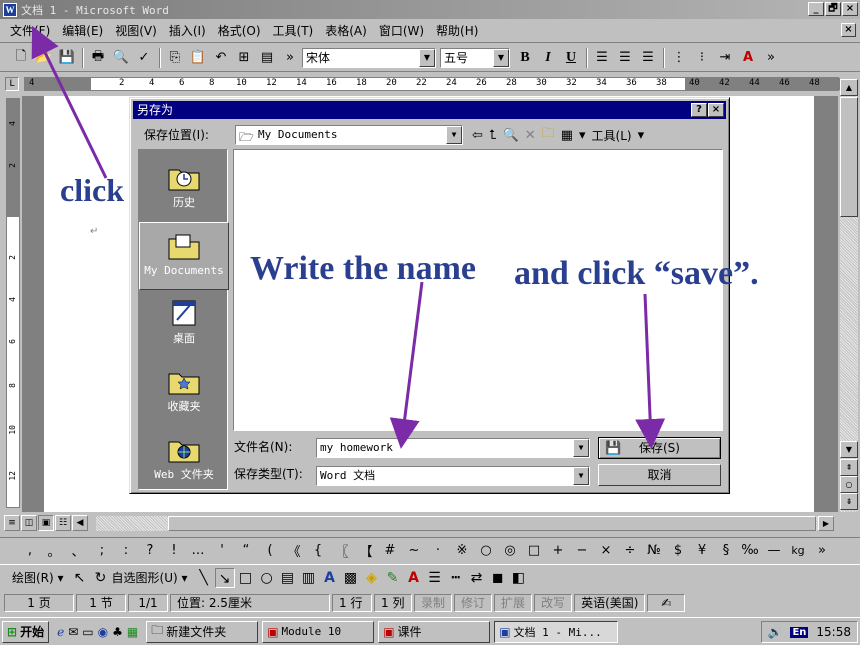 The image size is (860, 645). What do you see at coordinates (849, 484) in the screenshot?
I see `select-browse-object-icon: ○` at bounding box center [849, 484].